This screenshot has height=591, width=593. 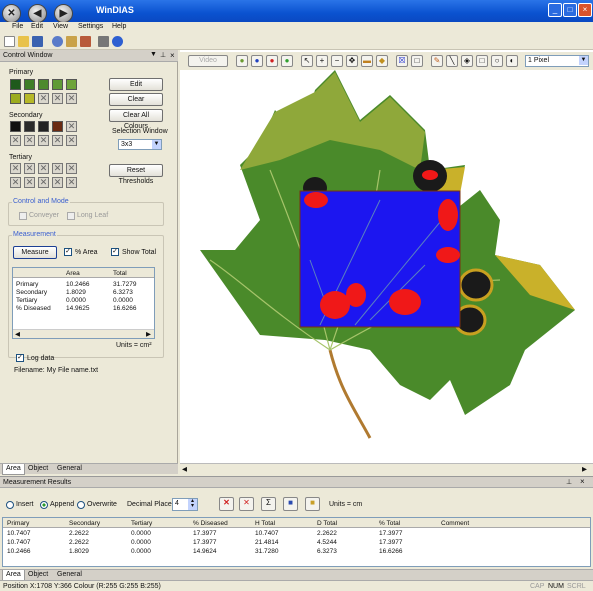 What do you see at coordinates (136, 174) in the screenshot?
I see `reset-thresholds-button: Reset Thresholds` at bounding box center [136, 174].